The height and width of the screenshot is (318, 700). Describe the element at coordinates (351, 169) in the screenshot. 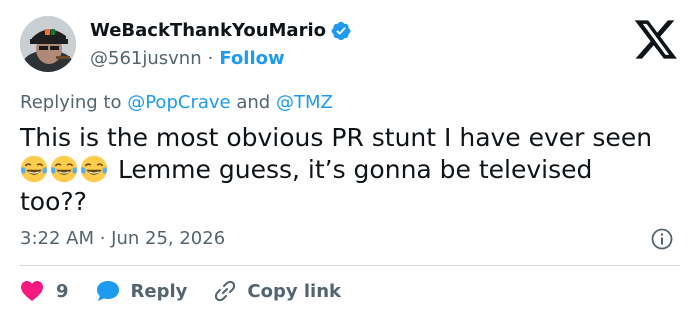

I see `tweet-text-line-2-text: Lemme guess, it’s gonna be televised` at that location.